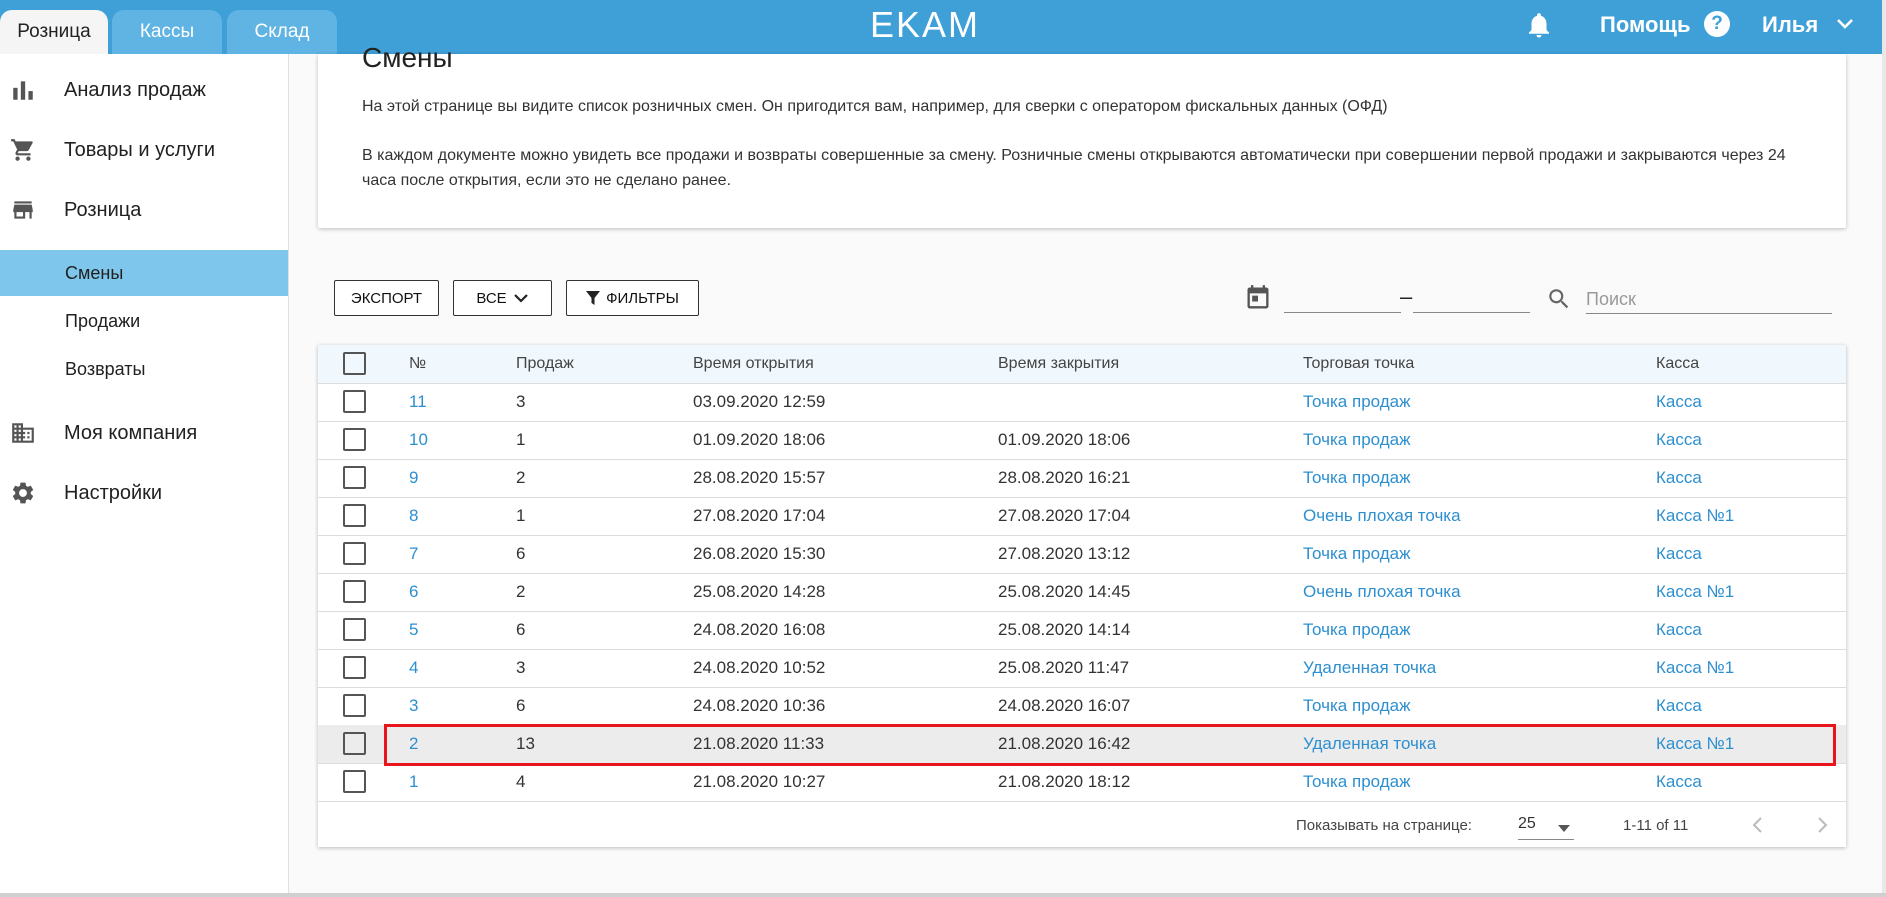  I want to click on ekam-logo: EKAM, so click(925, 25).